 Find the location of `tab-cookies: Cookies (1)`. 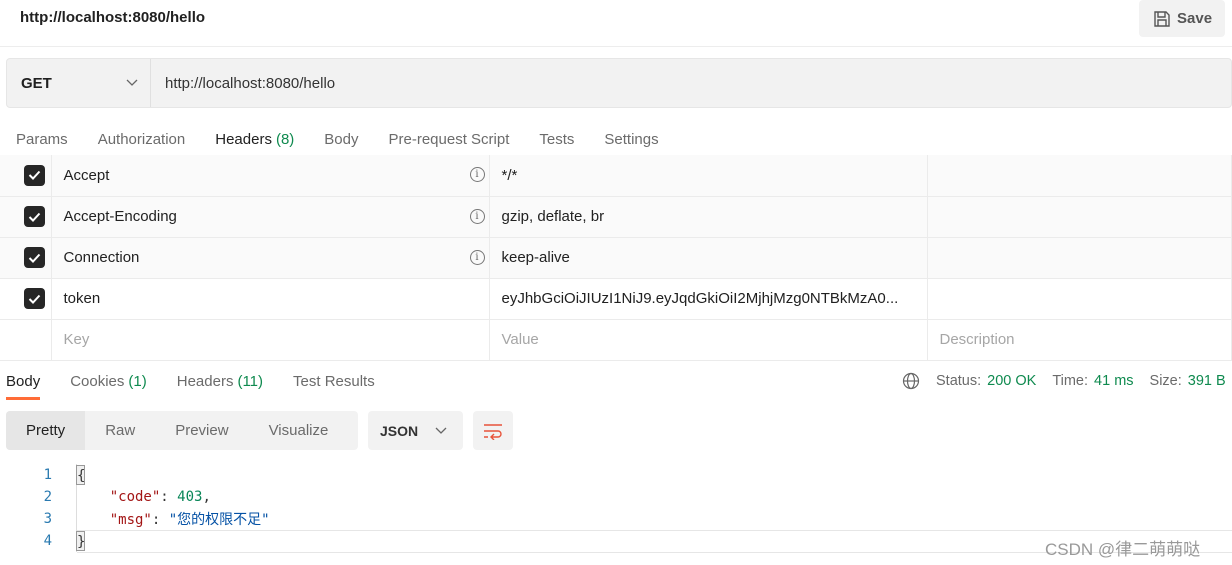

tab-cookies: Cookies (1) is located at coordinates (108, 381).